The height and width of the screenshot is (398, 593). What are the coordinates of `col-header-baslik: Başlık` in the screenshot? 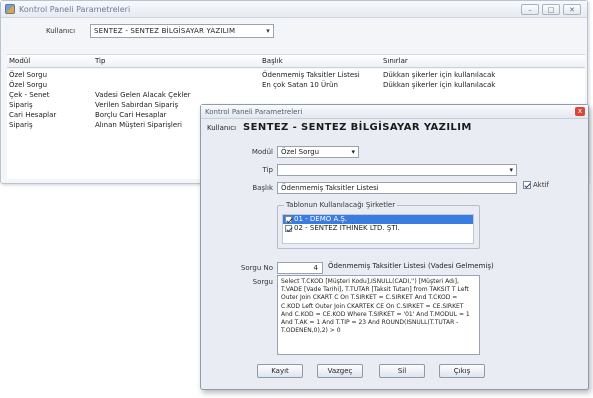 It's located at (322, 61).